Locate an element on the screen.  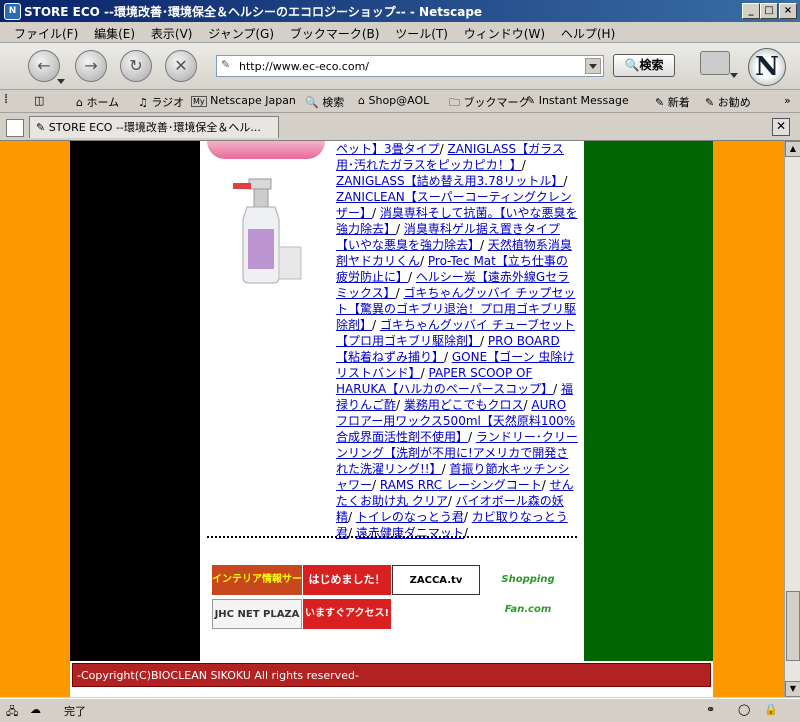
bookmark-shop-aol-label: Shop@AOL is located at coordinates (399, 100).